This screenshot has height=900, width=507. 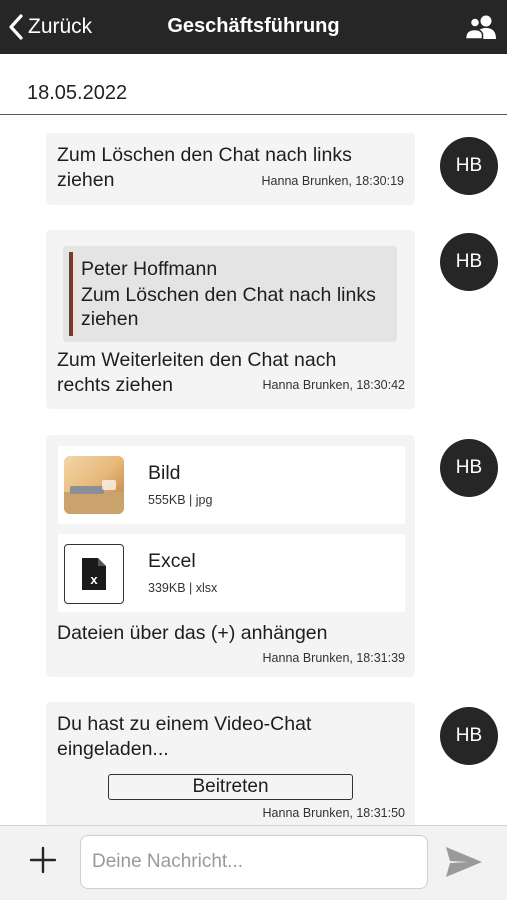 What do you see at coordinates (180, 500) in the screenshot?
I see `attachment-info: 555KB | jpg` at bounding box center [180, 500].